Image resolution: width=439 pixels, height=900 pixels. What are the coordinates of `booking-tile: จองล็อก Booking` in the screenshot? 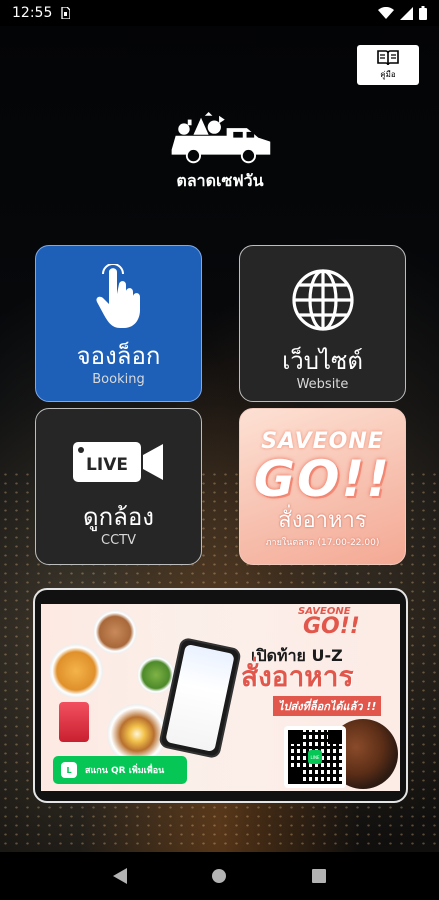 It's located at (118, 323).